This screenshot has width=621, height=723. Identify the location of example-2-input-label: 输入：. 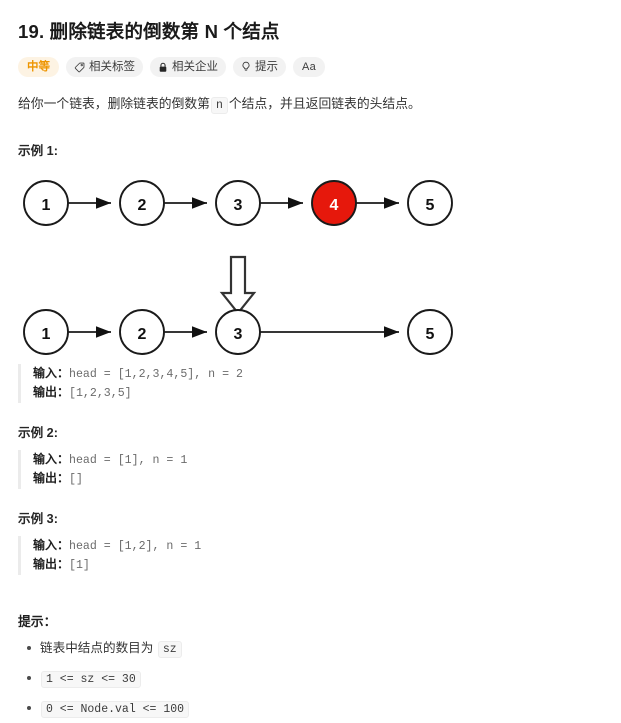
(51, 459).